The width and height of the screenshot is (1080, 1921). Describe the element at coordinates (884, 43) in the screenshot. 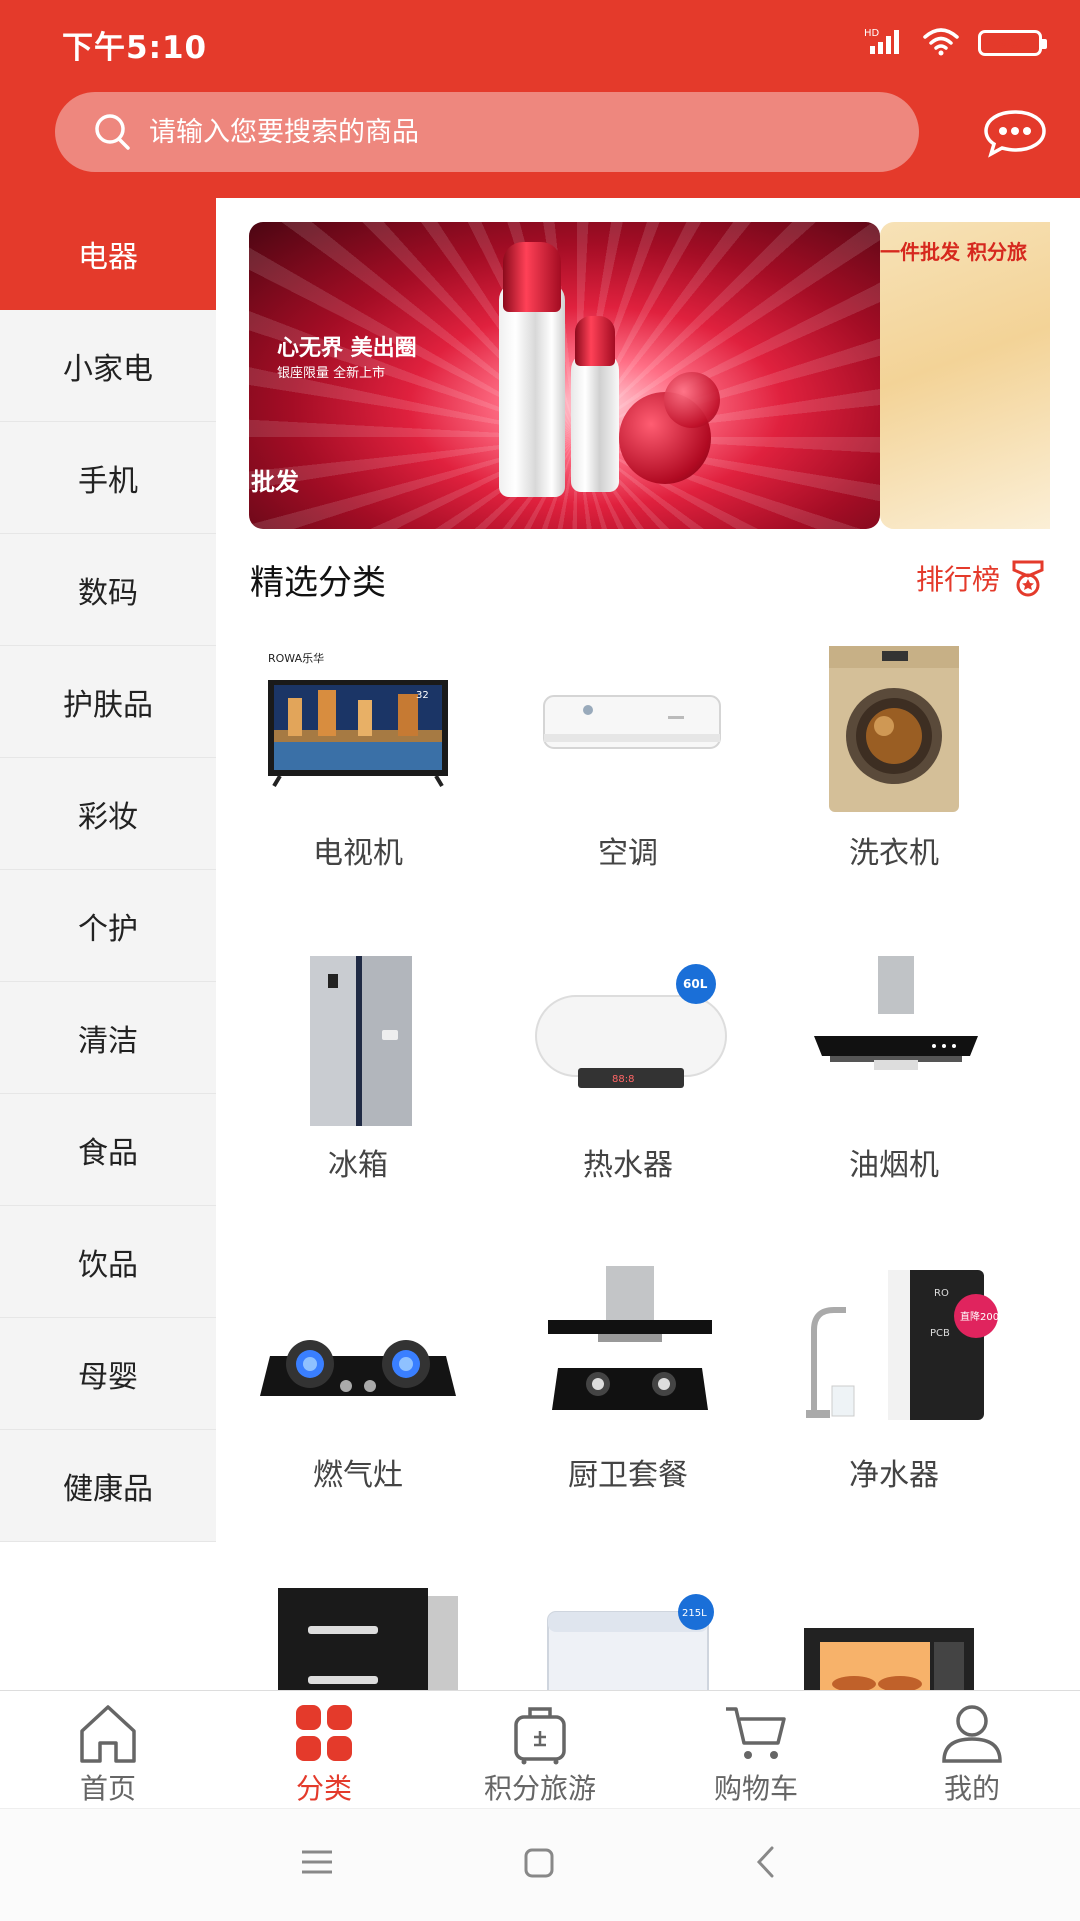

I see `signal-icon: HD` at that location.